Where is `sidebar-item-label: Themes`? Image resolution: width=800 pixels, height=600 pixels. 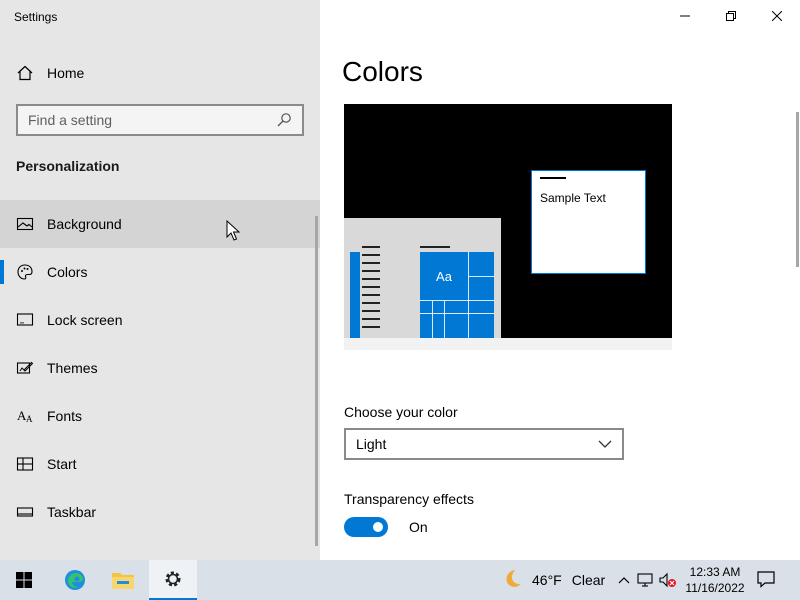 sidebar-item-label: Themes is located at coordinates (72, 368).